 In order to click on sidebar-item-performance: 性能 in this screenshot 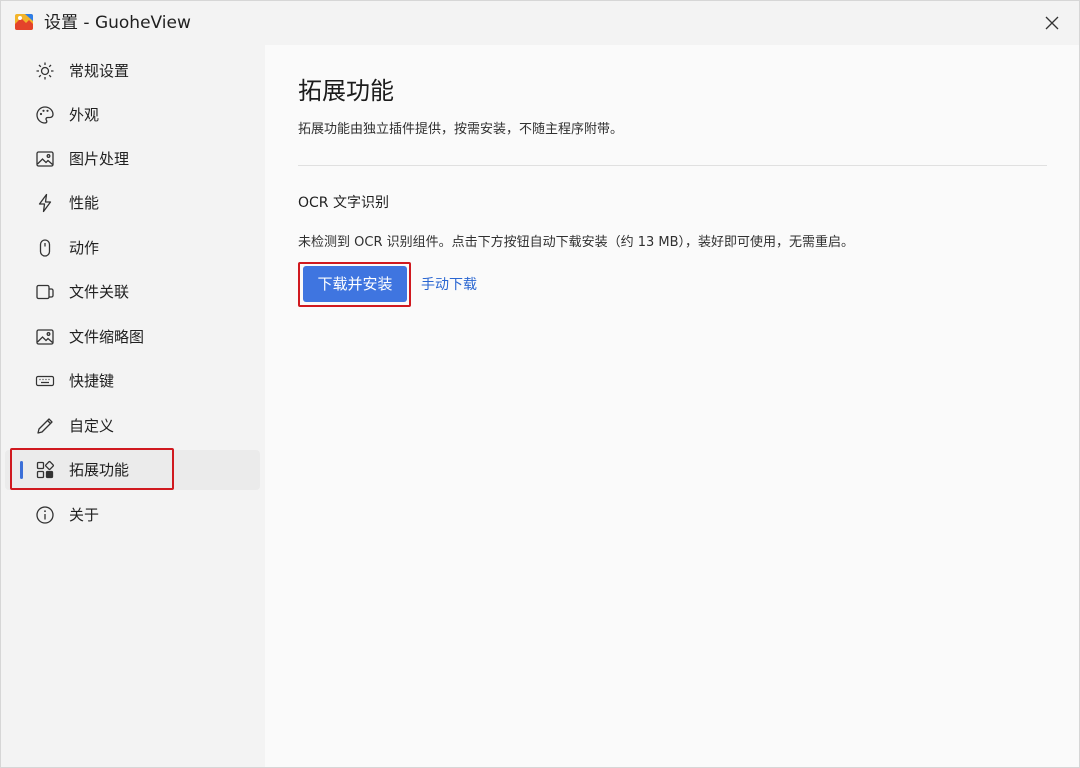, I will do `click(132, 203)`.